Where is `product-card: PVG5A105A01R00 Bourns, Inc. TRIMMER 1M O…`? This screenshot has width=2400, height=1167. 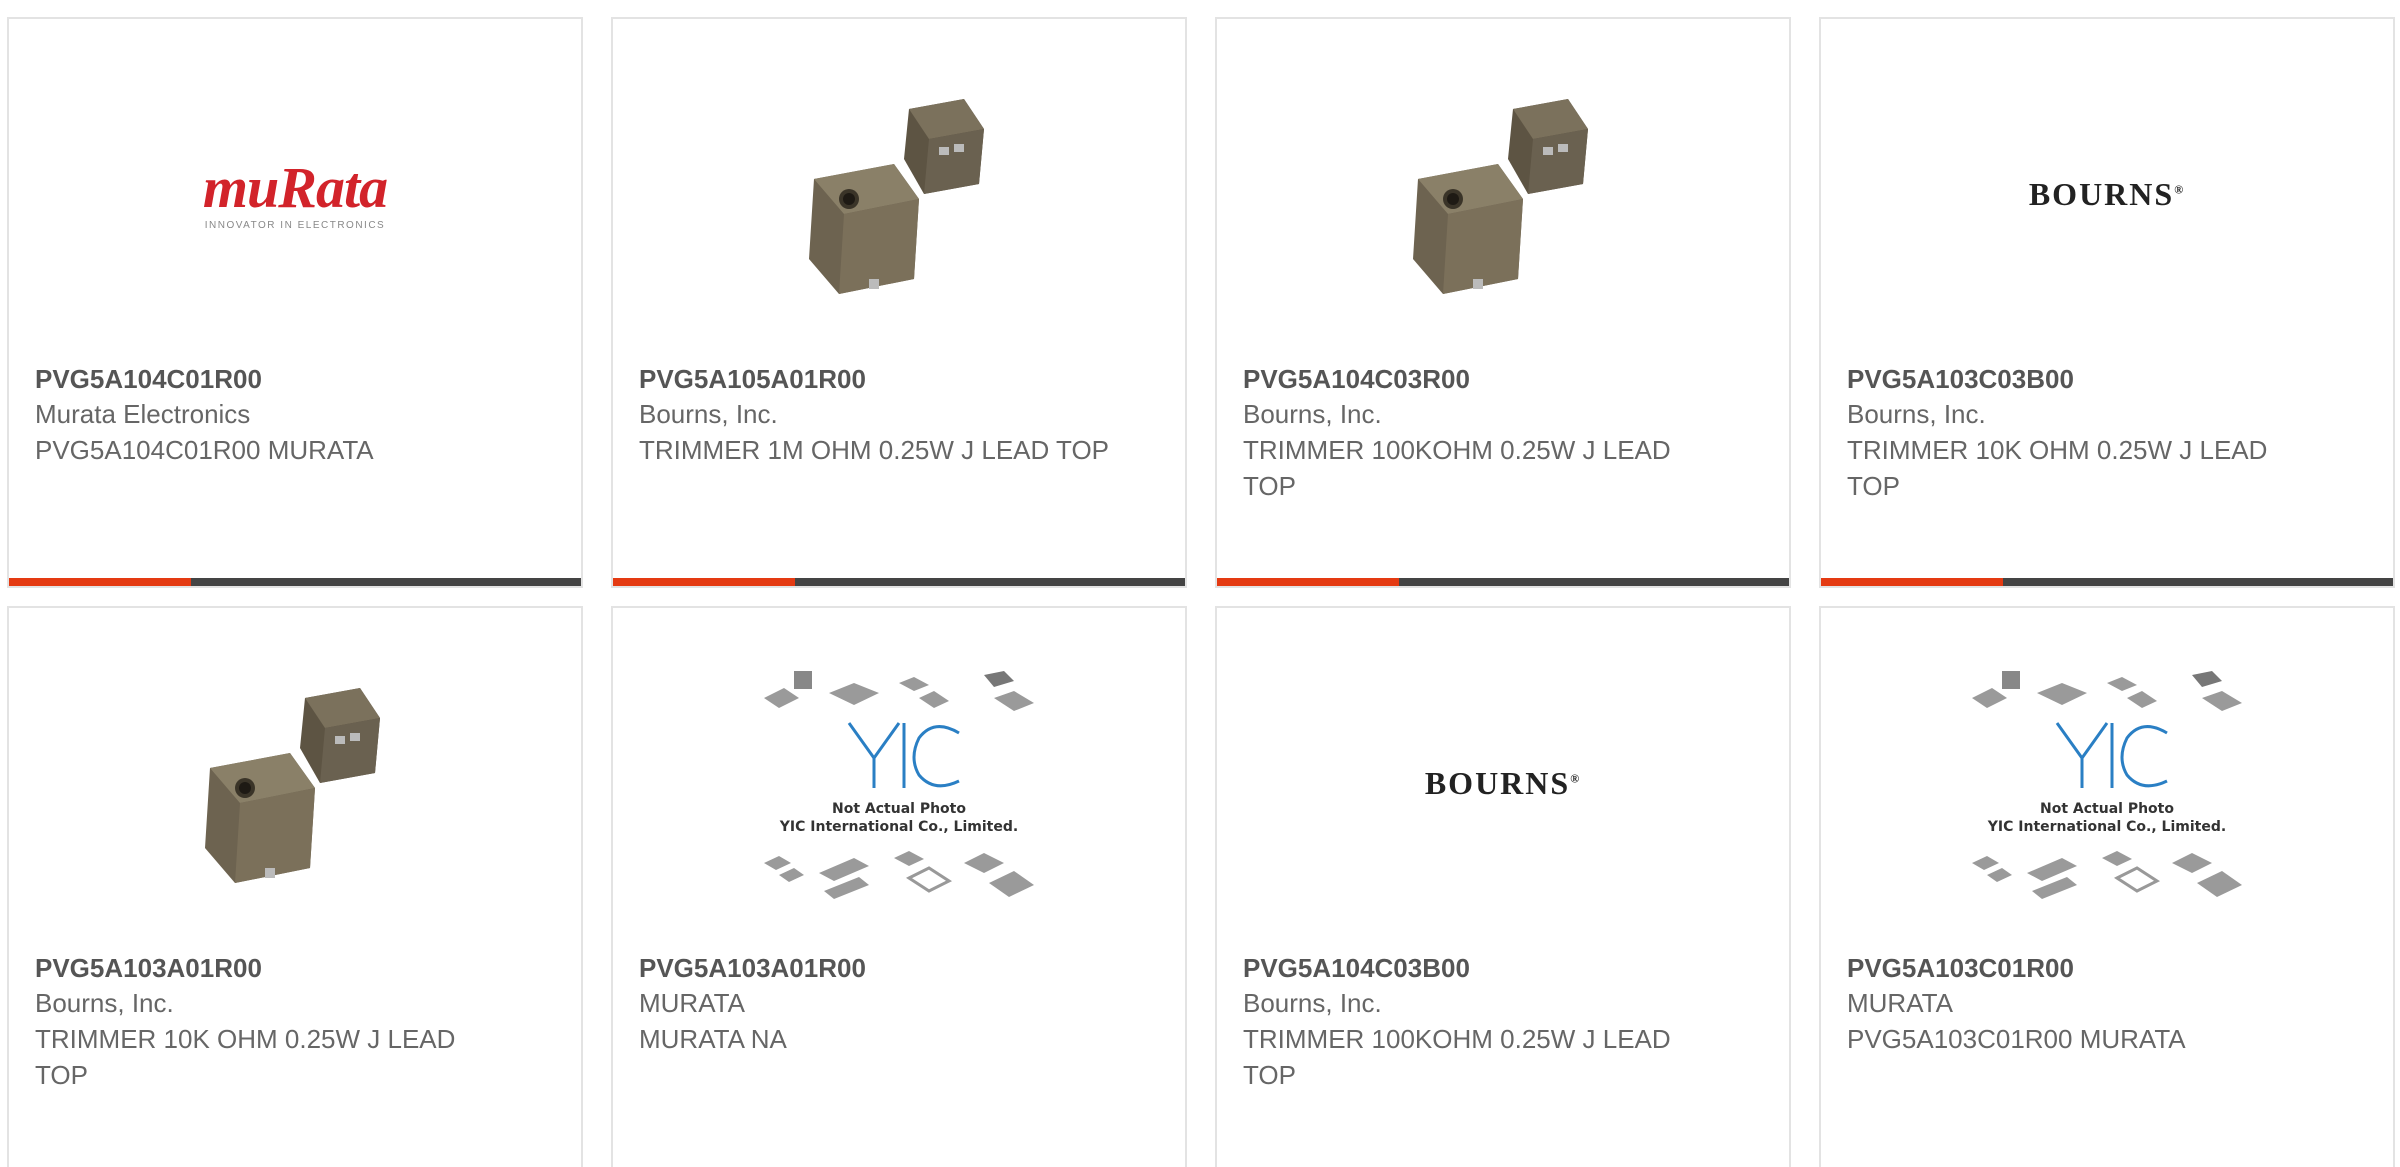 product-card: PVG5A105A01R00 Bourns, Inc. TRIMMER 1M O… is located at coordinates (899, 302).